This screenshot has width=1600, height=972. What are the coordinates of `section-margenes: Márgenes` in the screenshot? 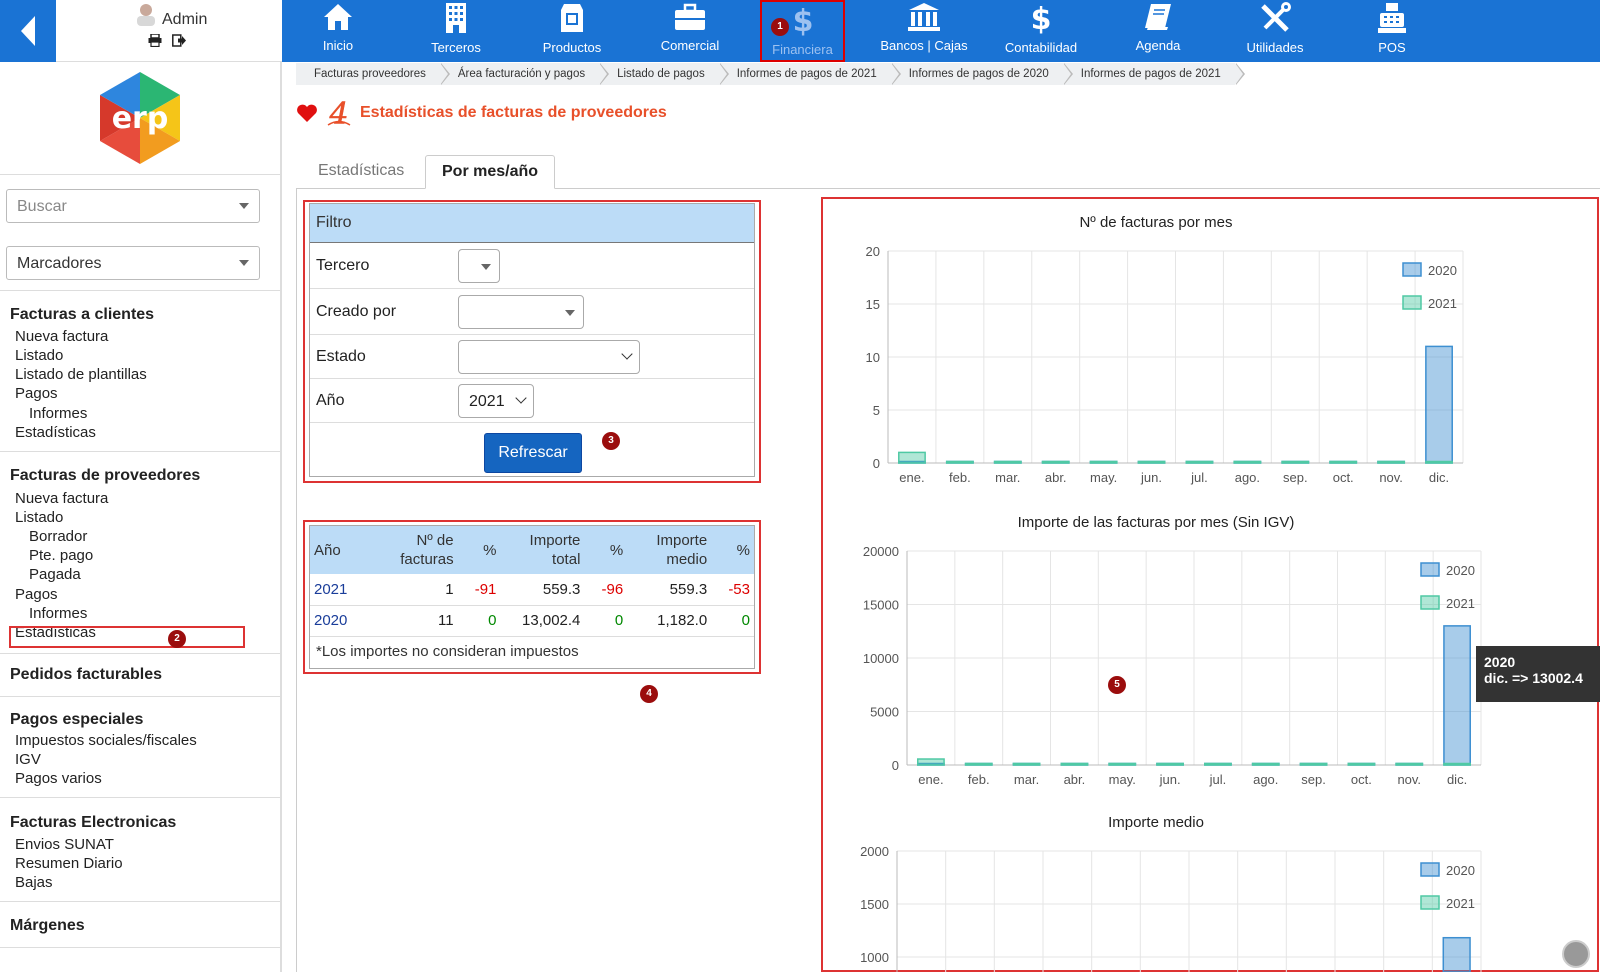 It's located at (47, 926).